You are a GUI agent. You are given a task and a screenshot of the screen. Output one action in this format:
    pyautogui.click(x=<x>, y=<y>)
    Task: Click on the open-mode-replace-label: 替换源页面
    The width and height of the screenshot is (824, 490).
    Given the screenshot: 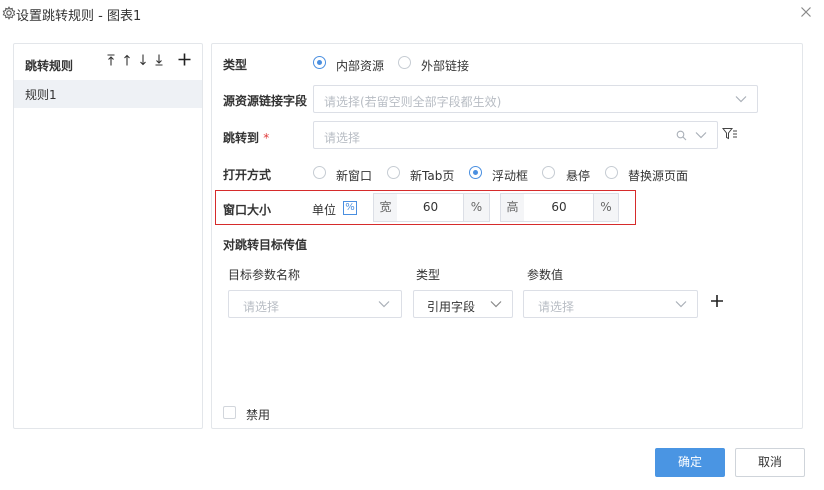 What is the action you would take?
    pyautogui.click(x=658, y=176)
    